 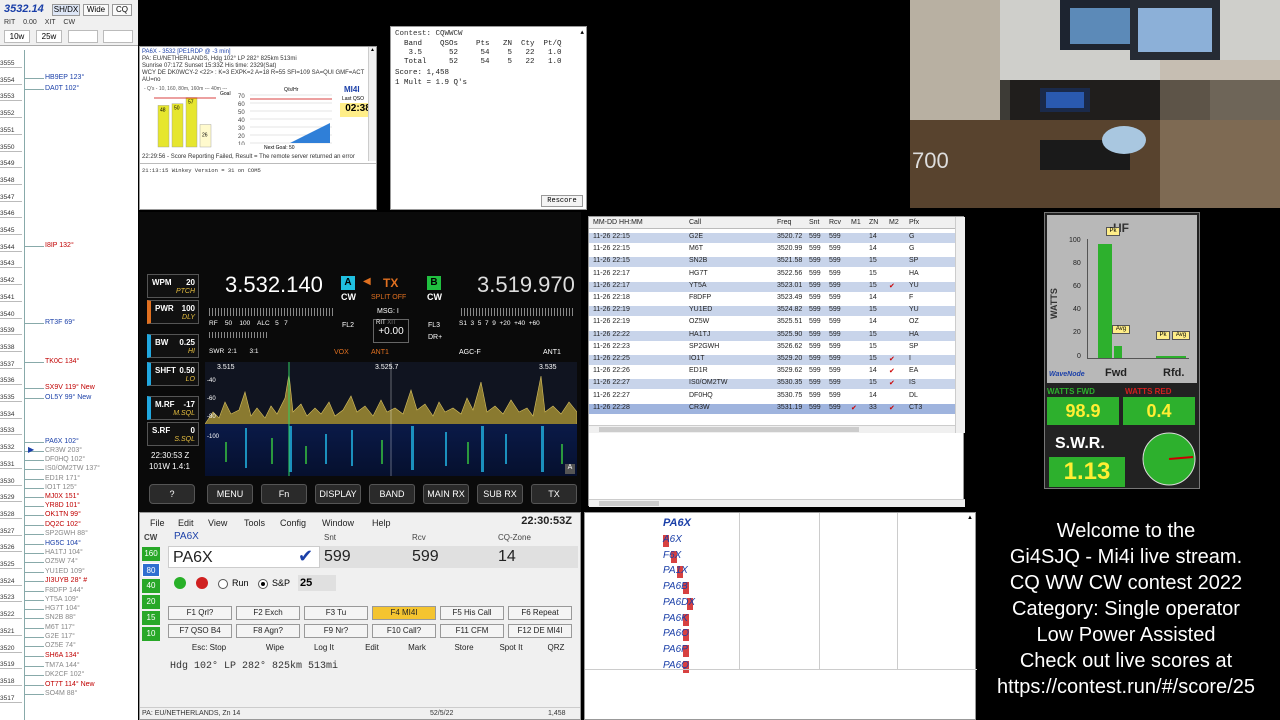 What do you see at coordinates (372, 50) in the screenshot?
I see `scroll-up-icon: ▲` at bounding box center [372, 50].